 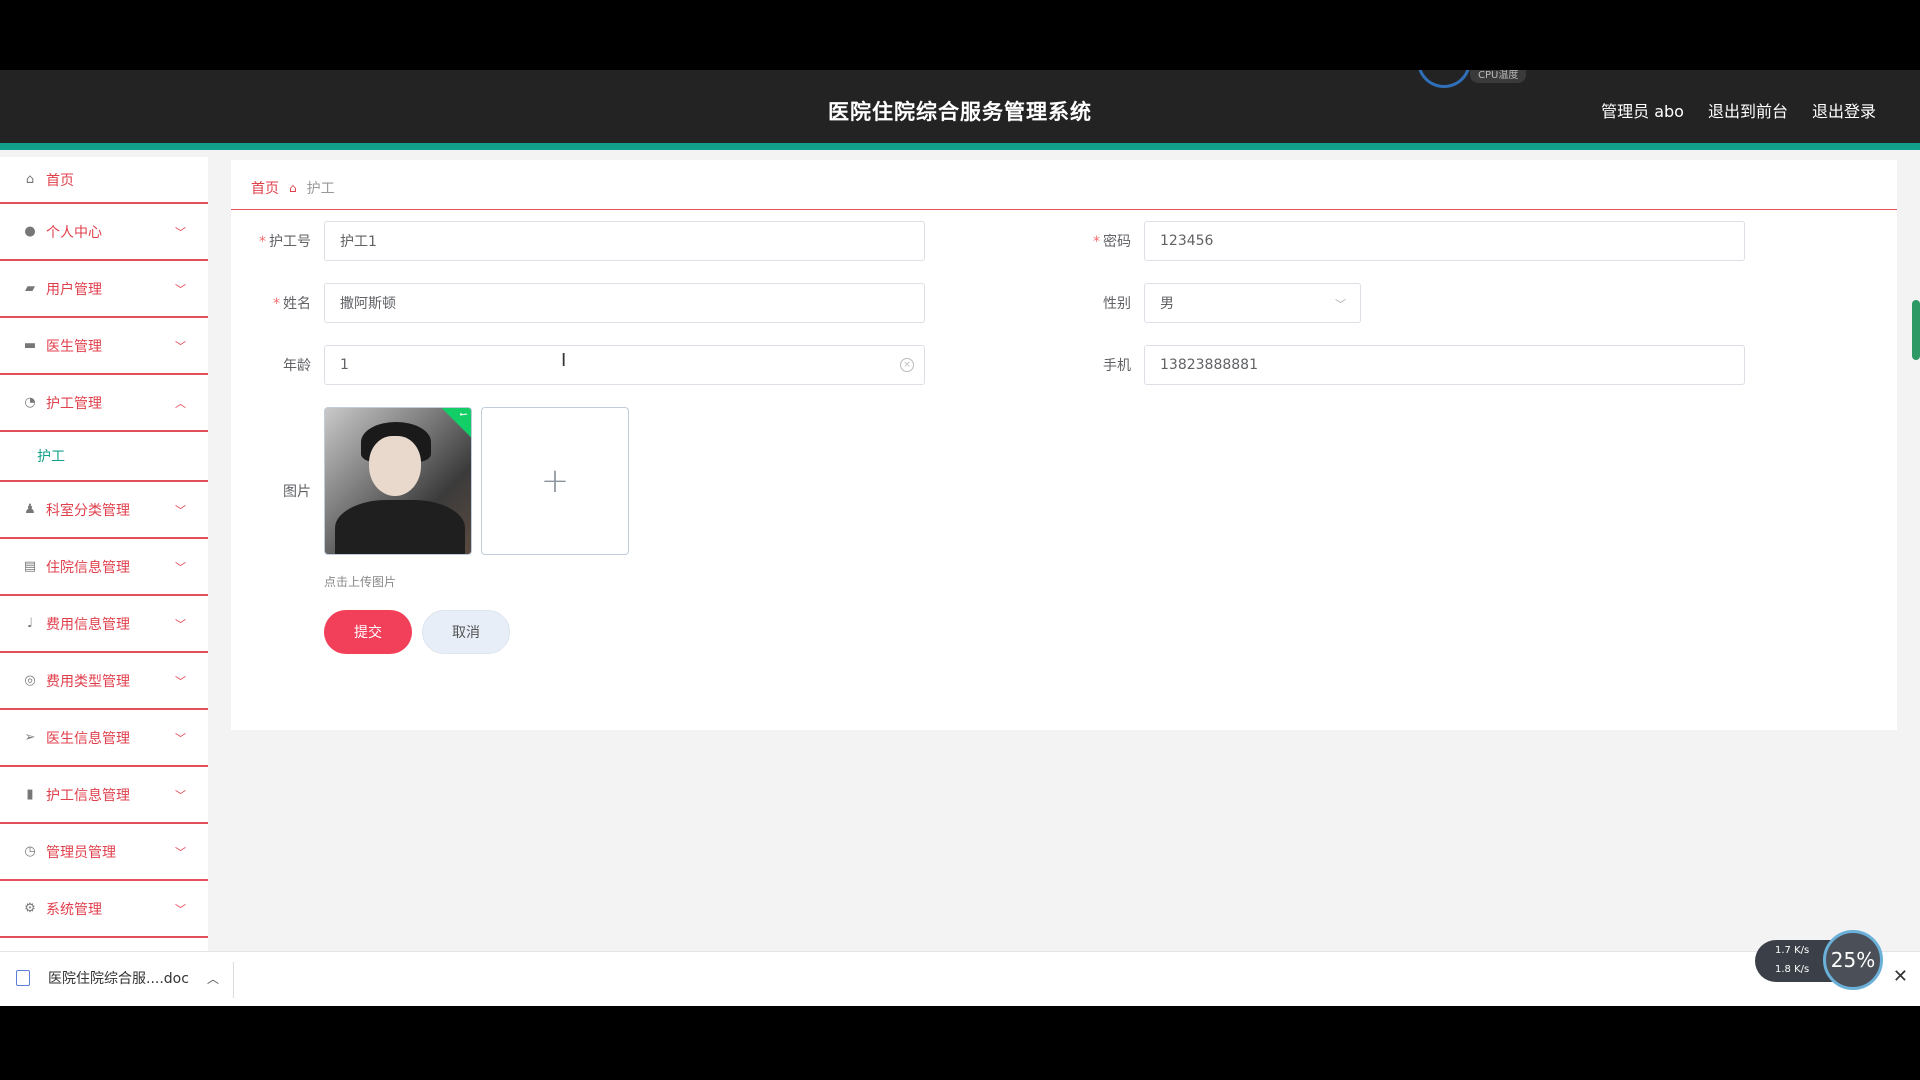 I want to click on gender-select: 男 ﹀, so click(x=1252, y=303).